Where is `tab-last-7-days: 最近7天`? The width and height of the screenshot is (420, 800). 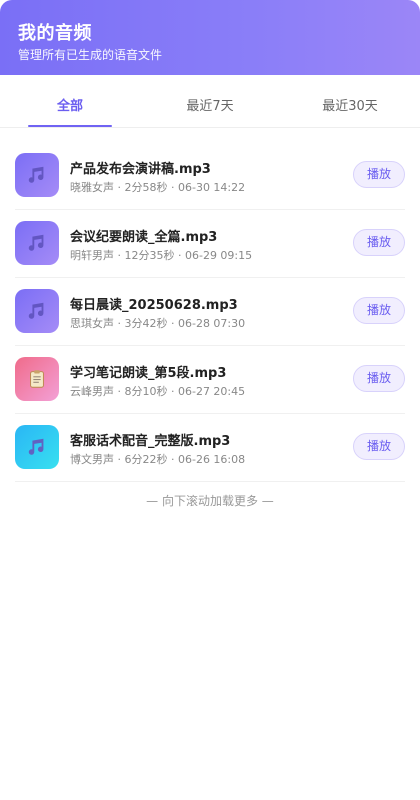
tab-last-7-days: 最近7天 is located at coordinates (210, 101).